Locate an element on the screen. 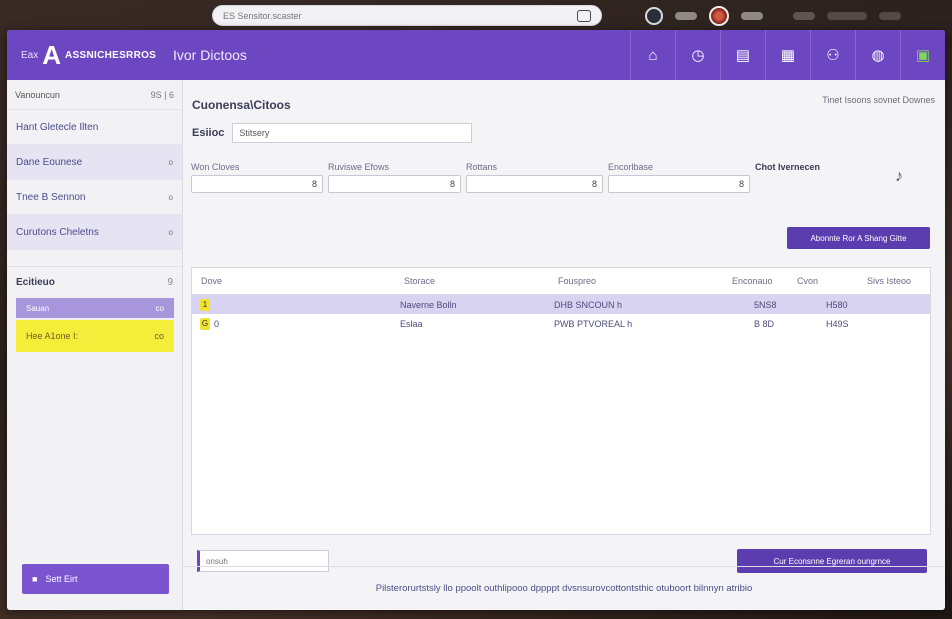 The width and height of the screenshot is (952, 619). avatar is located at coordinates (719, 16).